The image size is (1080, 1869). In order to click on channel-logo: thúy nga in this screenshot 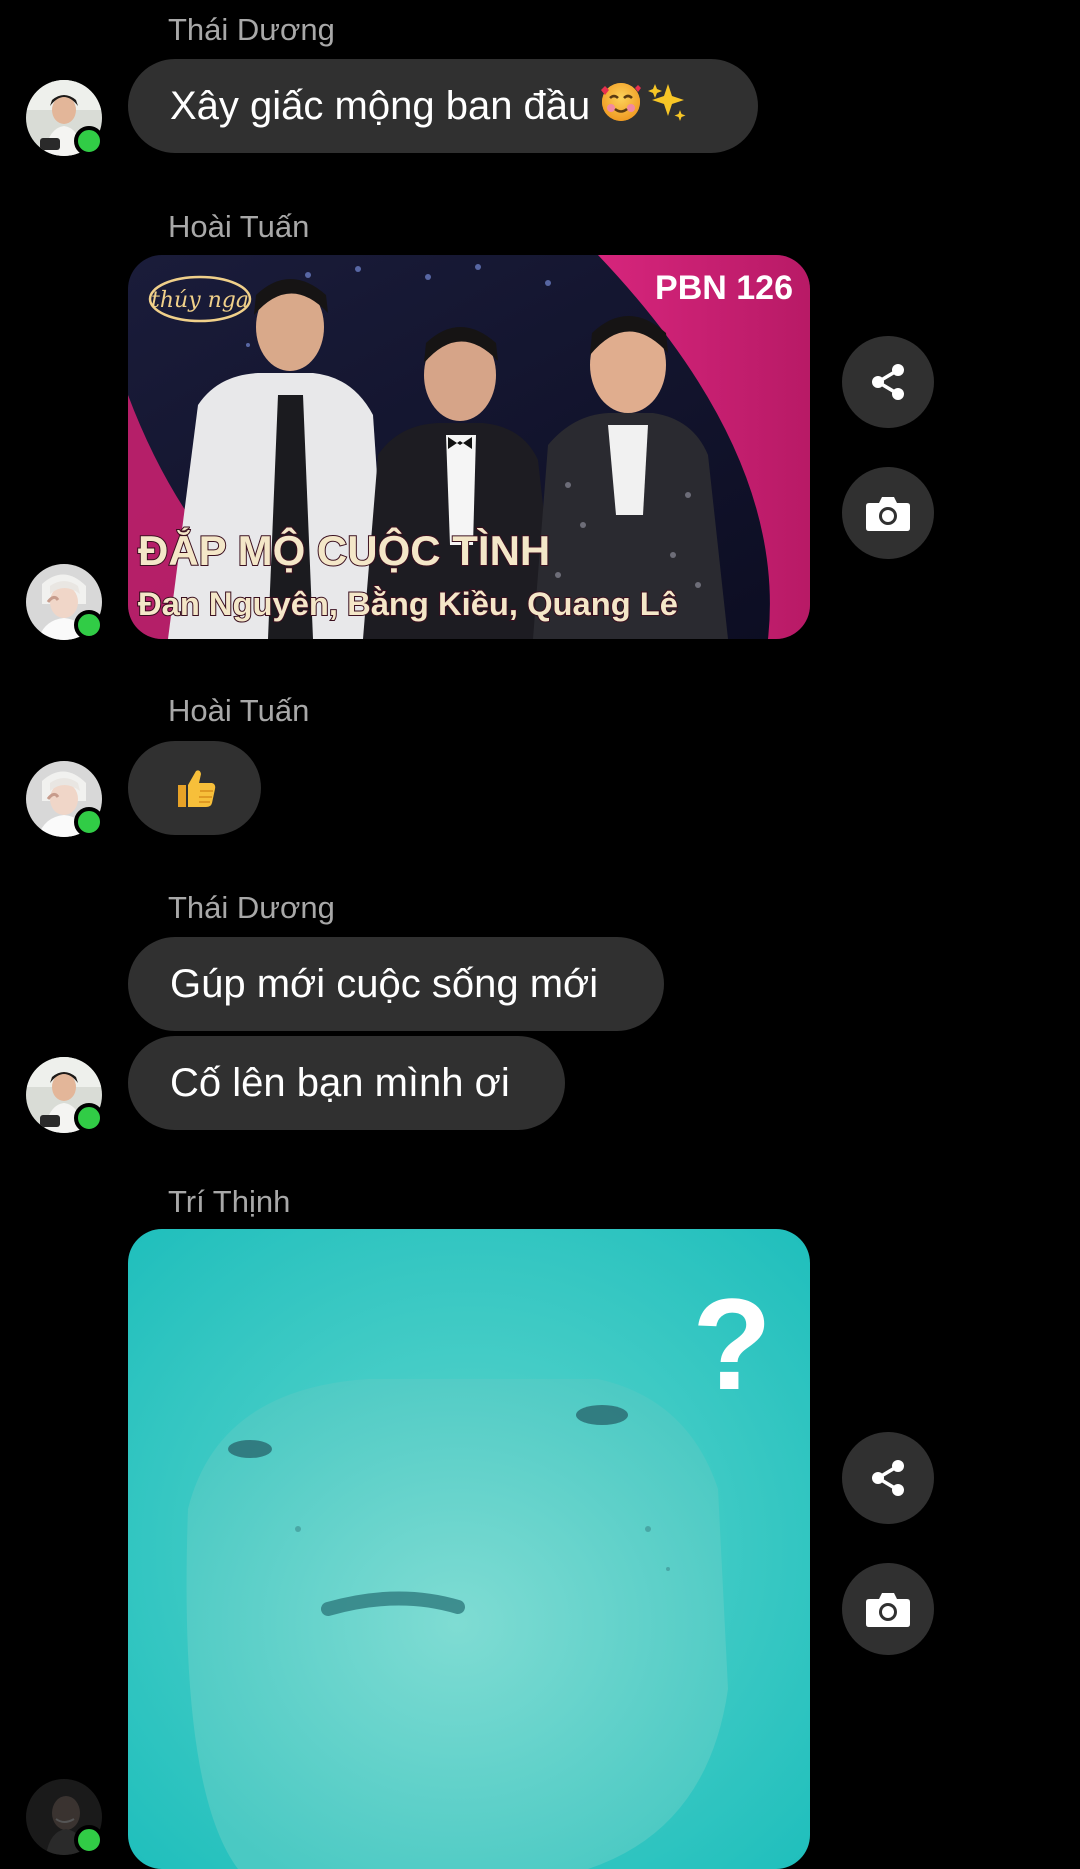, I will do `click(200, 300)`.